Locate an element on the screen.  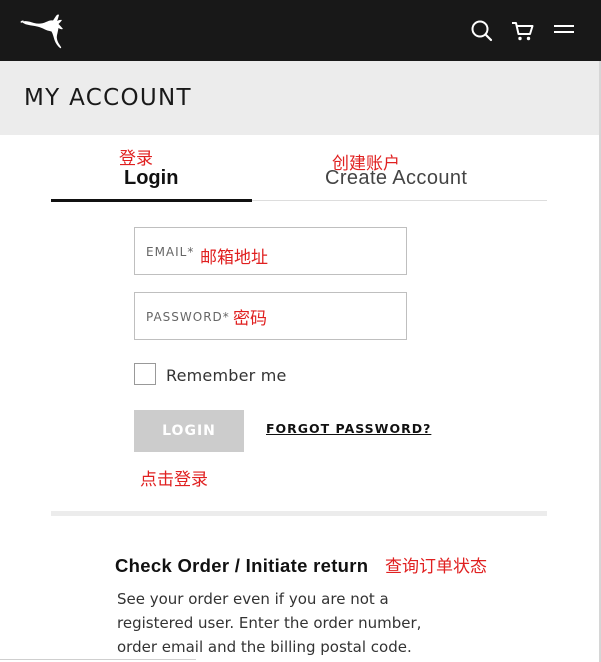
check-order-title: Check Order / Initiate return is located at coordinates (242, 565).